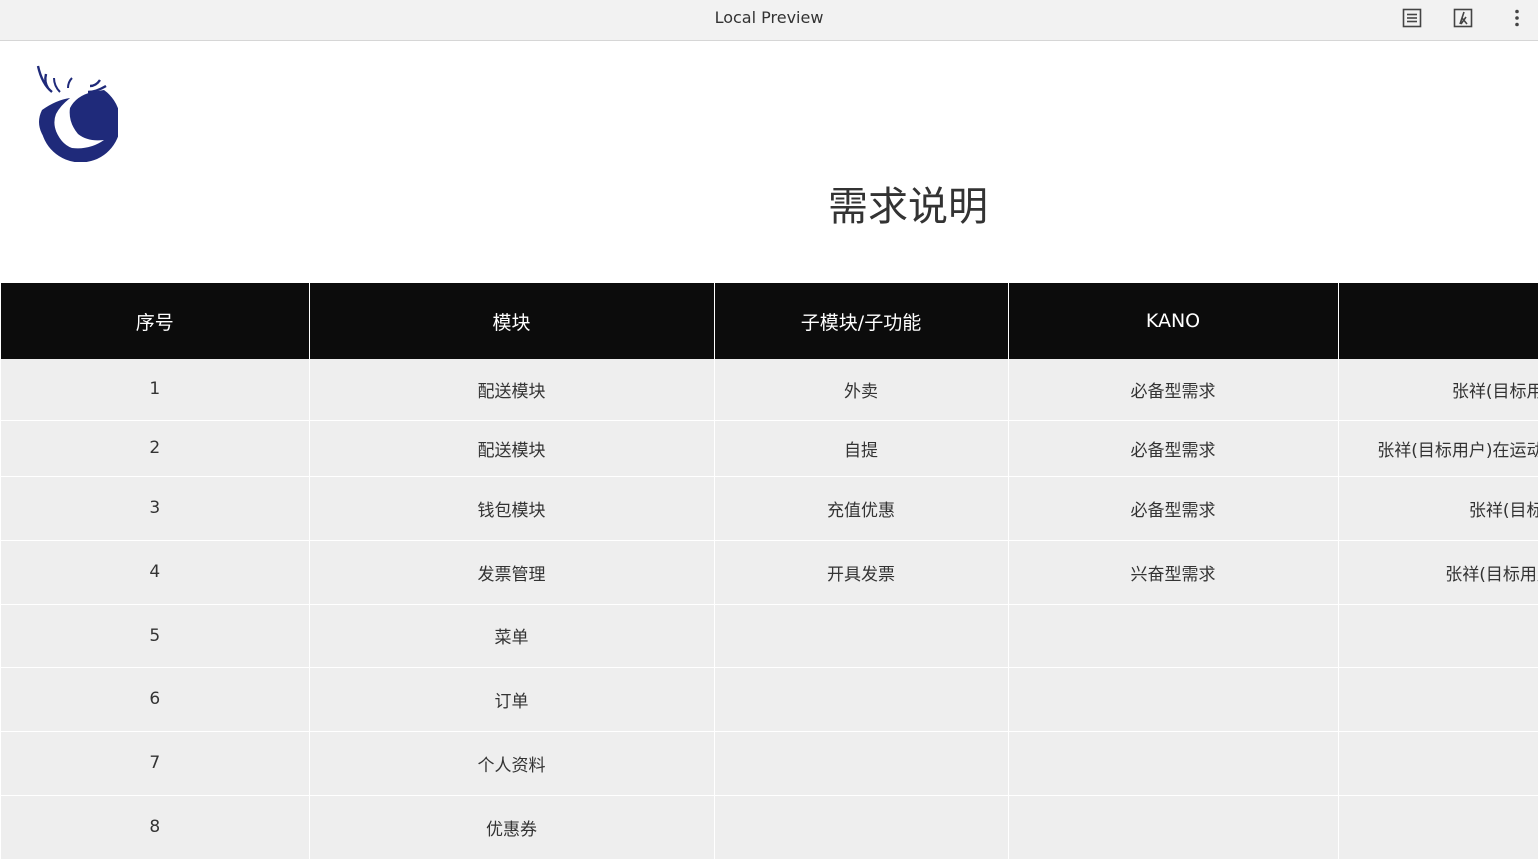 The height and width of the screenshot is (860, 1538). Describe the element at coordinates (1438, 390) in the screenshot. I see `row-description: 张祥(目标用户` at that location.